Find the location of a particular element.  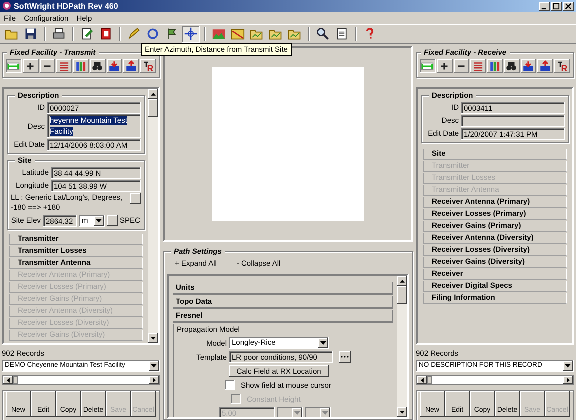

search-icon is located at coordinates (323, 34).